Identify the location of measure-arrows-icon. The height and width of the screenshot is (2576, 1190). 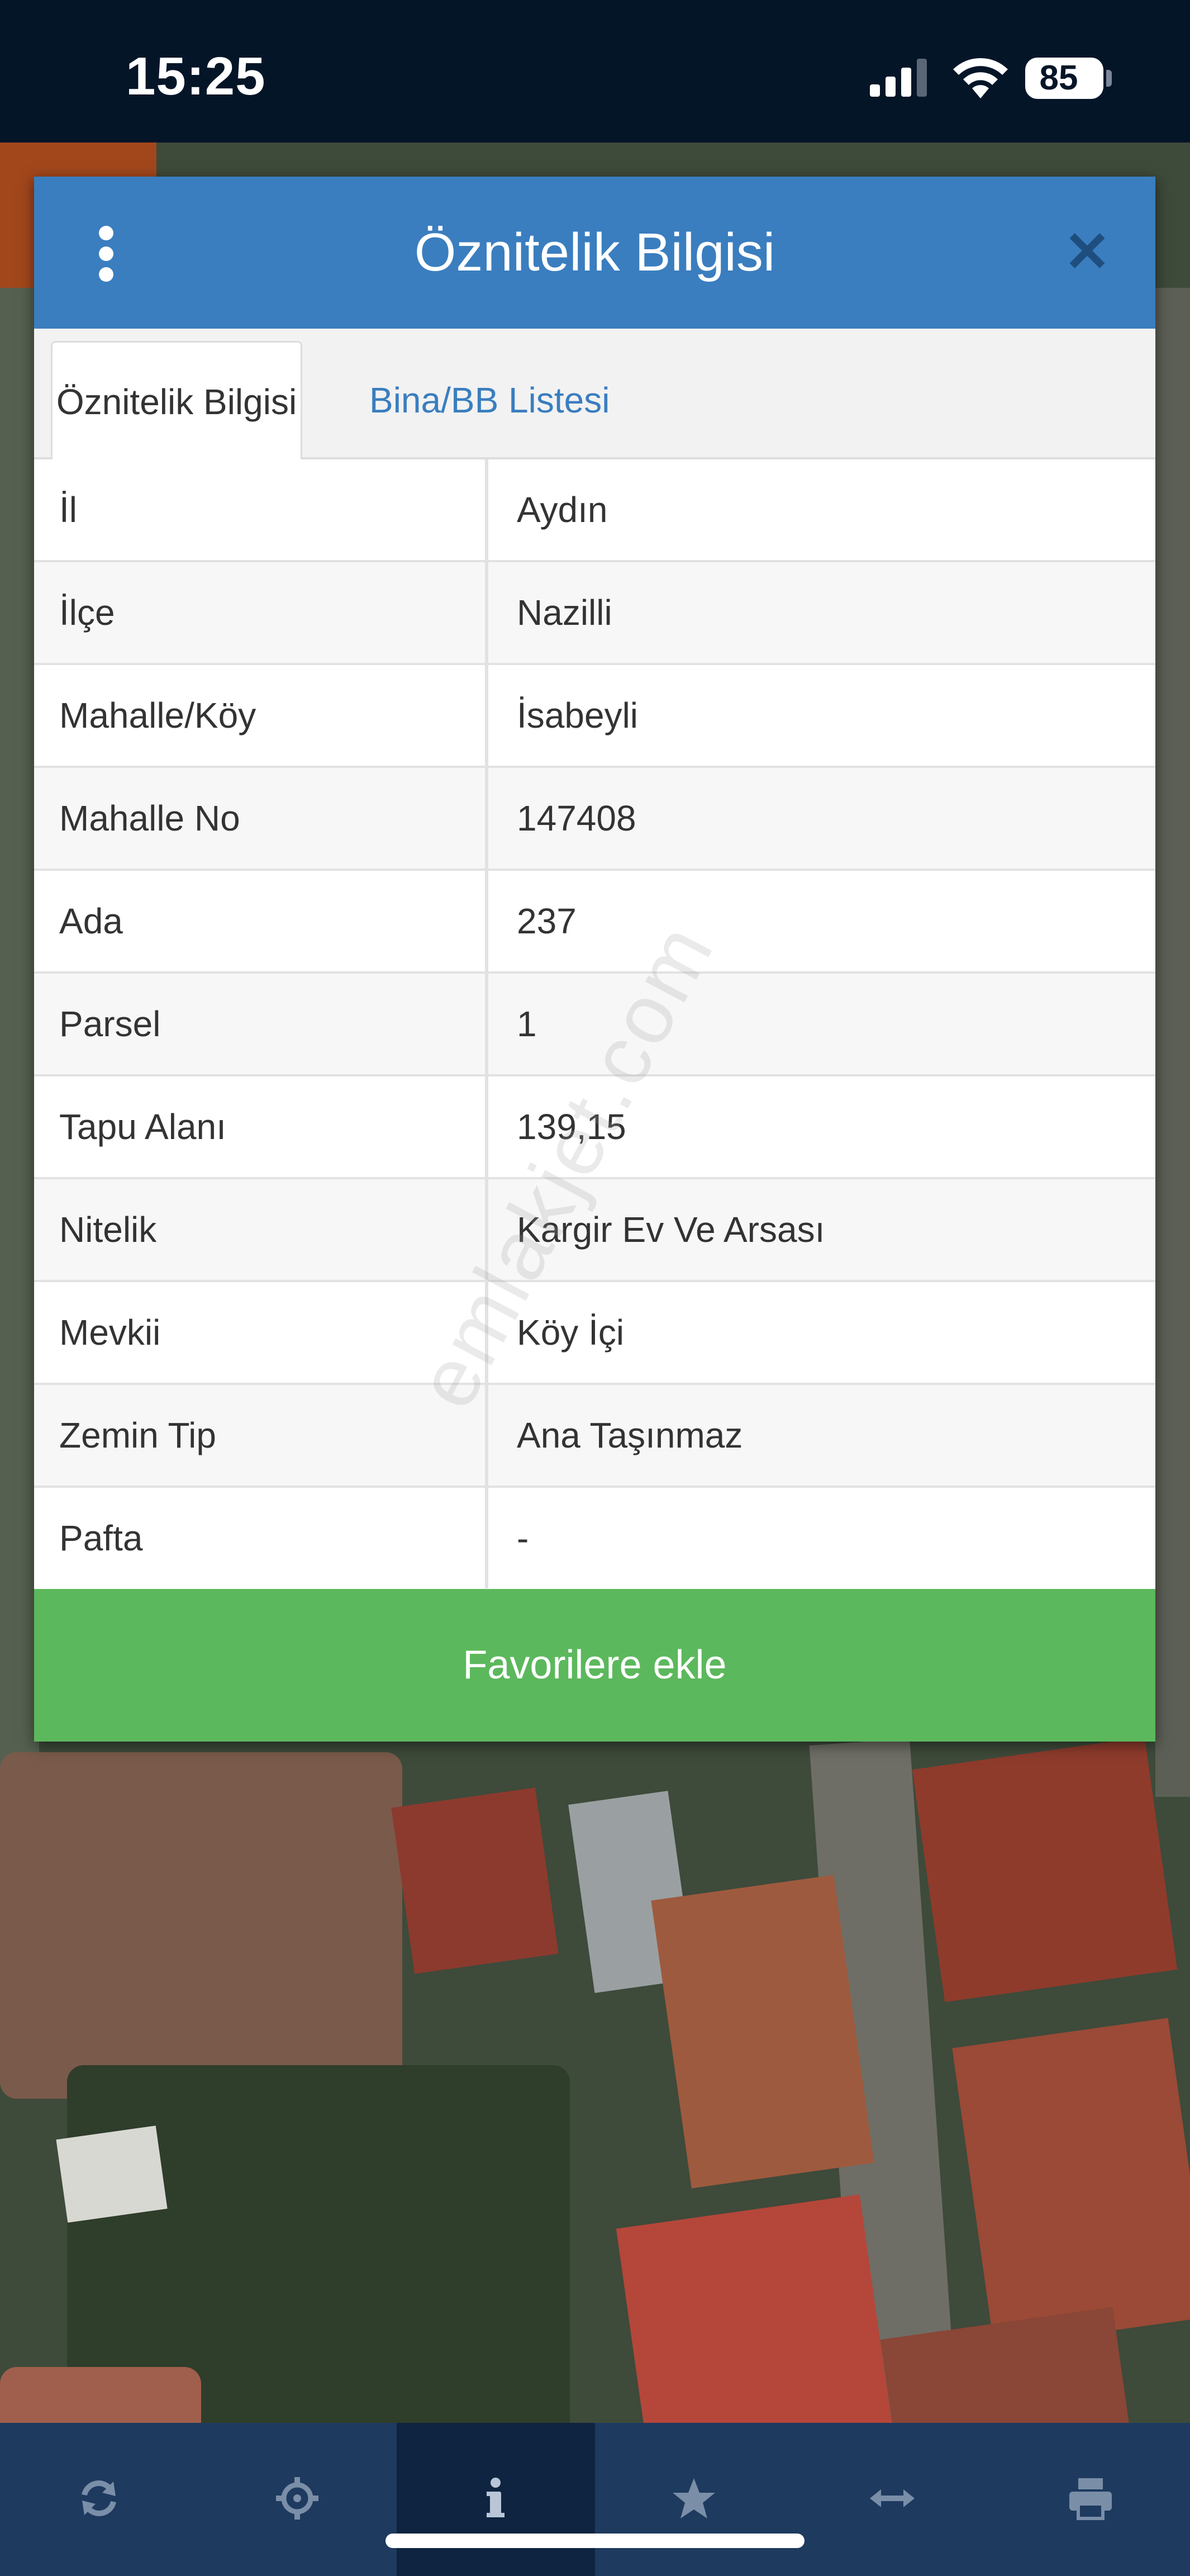
(892, 2498).